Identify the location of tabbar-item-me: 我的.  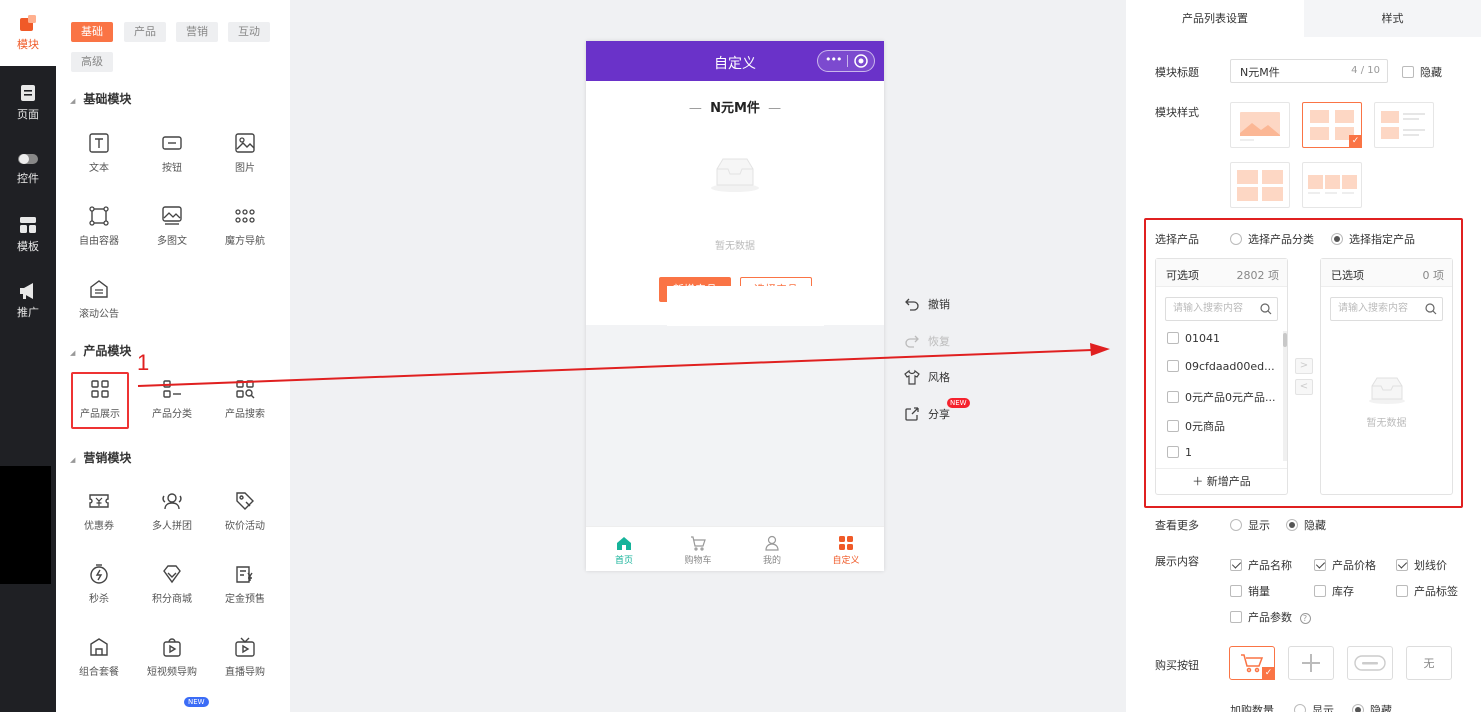
(772, 550).